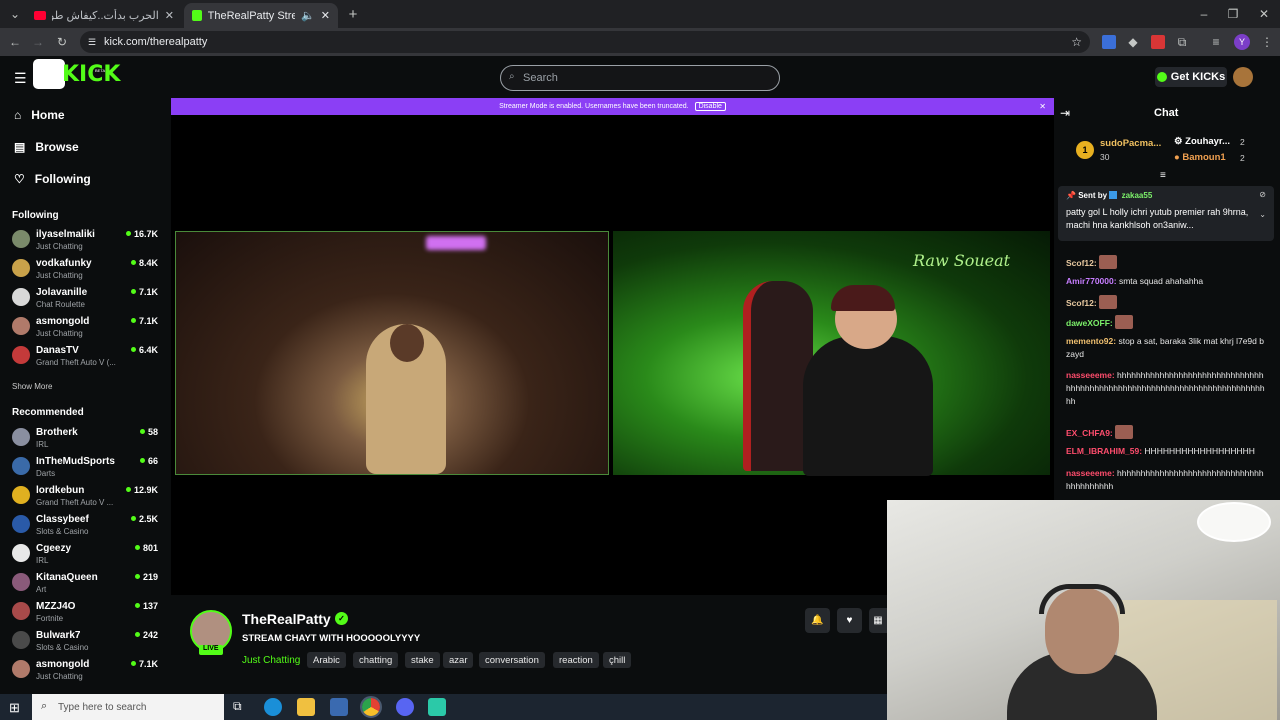  I want to click on taskbar-search-input: ⌕ Type here to search, so click(128, 707).